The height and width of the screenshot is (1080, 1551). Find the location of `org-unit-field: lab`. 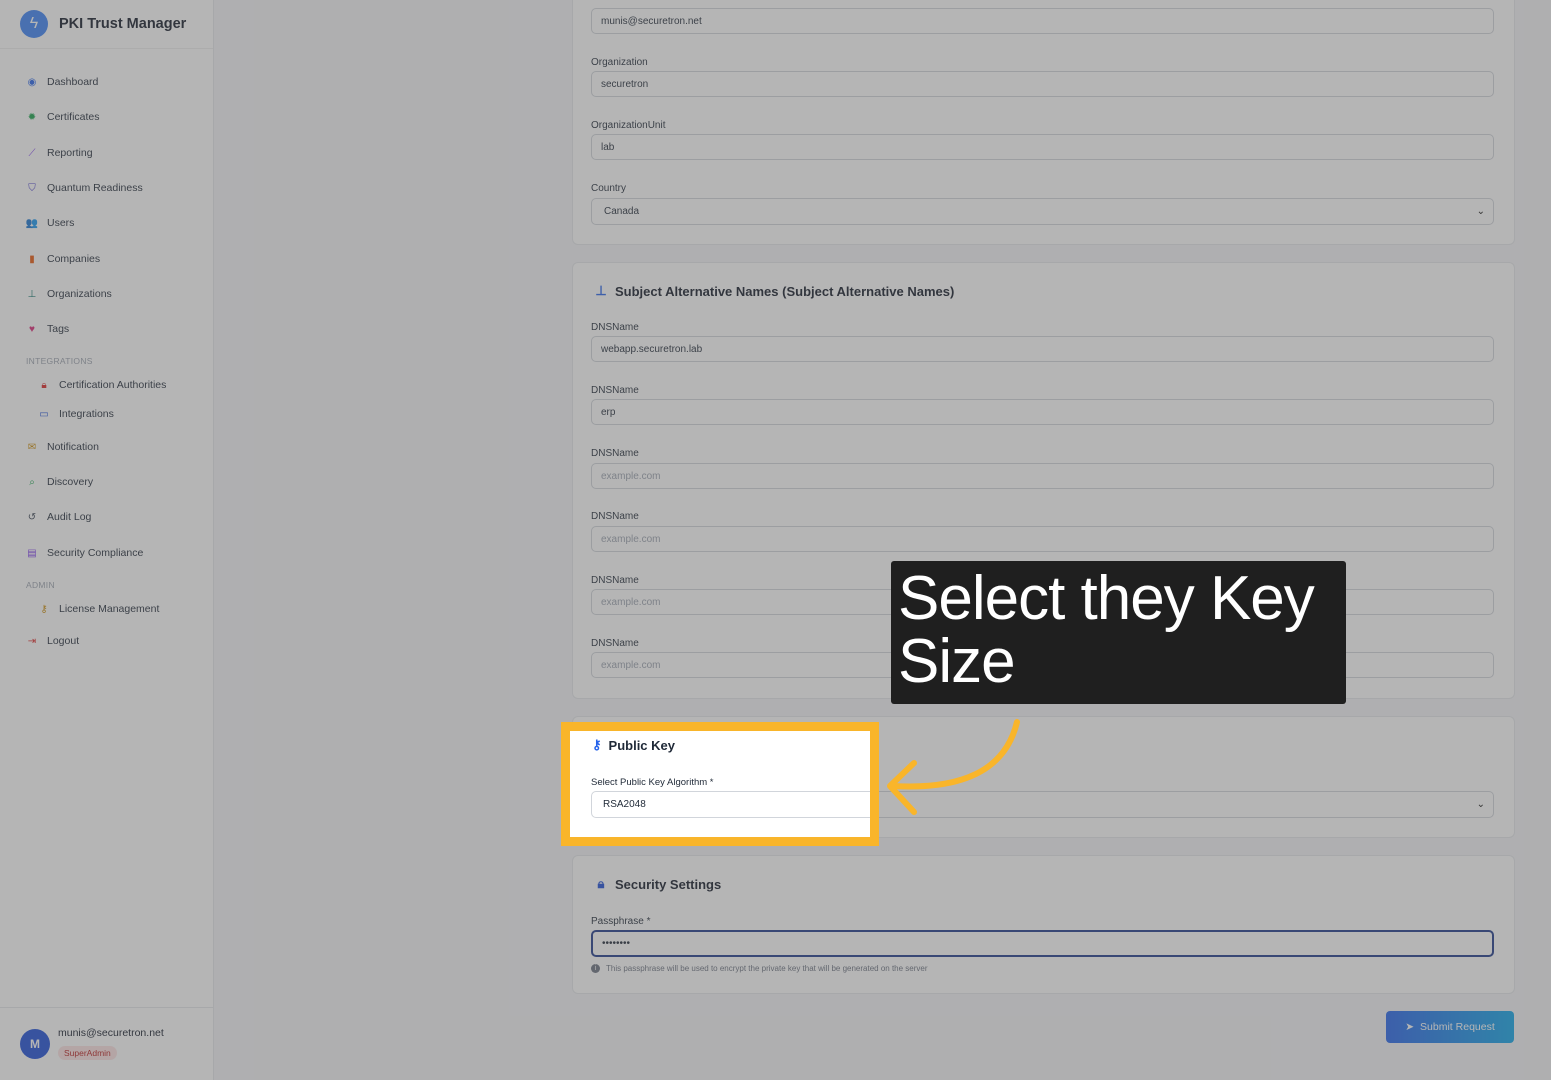

org-unit-field: lab is located at coordinates (1042, 147).